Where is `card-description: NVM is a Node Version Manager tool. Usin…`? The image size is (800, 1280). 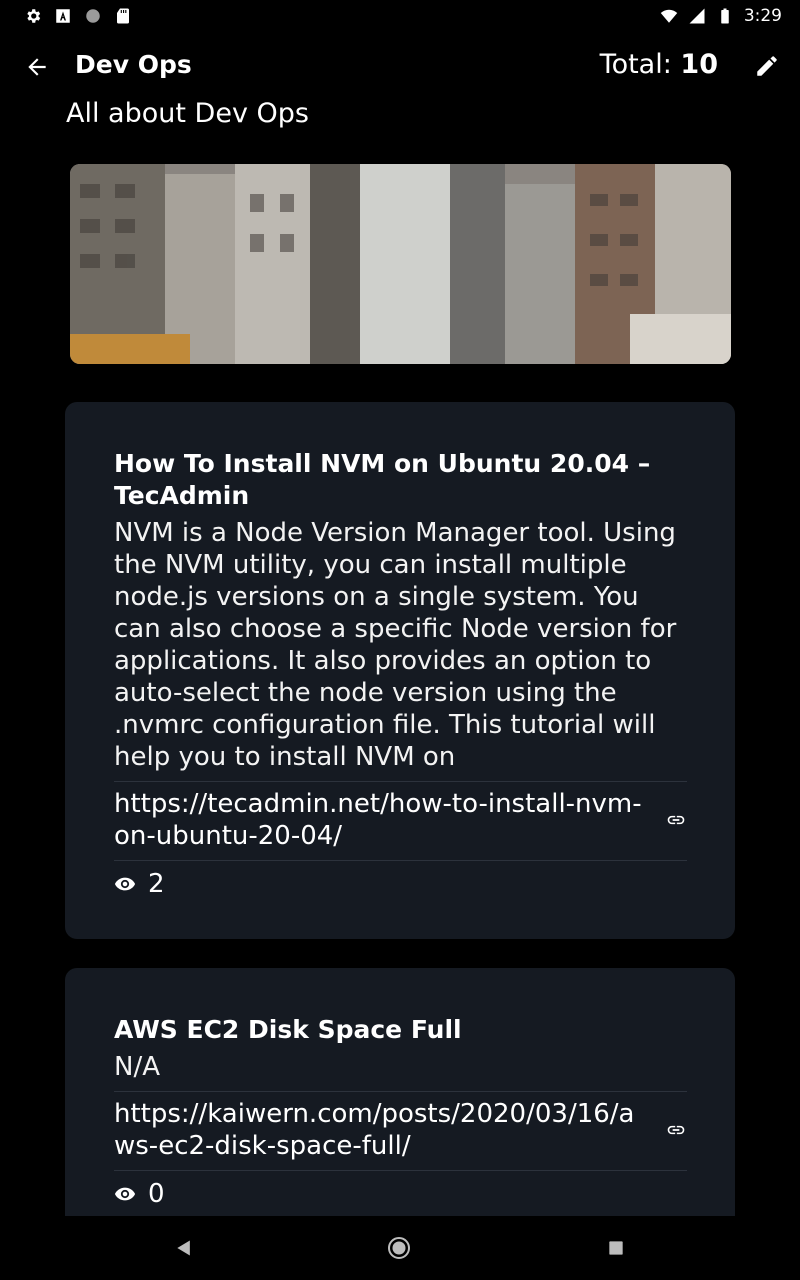 card-description: NVM is a Node Version Manager tool. Usin… is located at coordinates (395, 645).